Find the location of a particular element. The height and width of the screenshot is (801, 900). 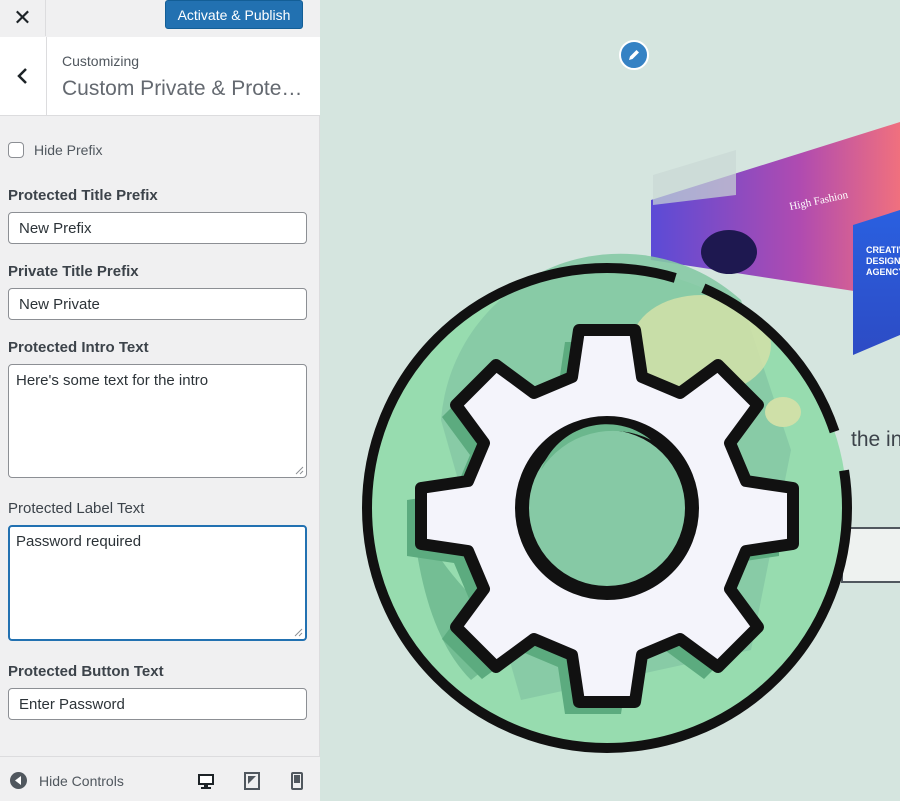

close-button: ✕ is located at coordinates (23, 18).